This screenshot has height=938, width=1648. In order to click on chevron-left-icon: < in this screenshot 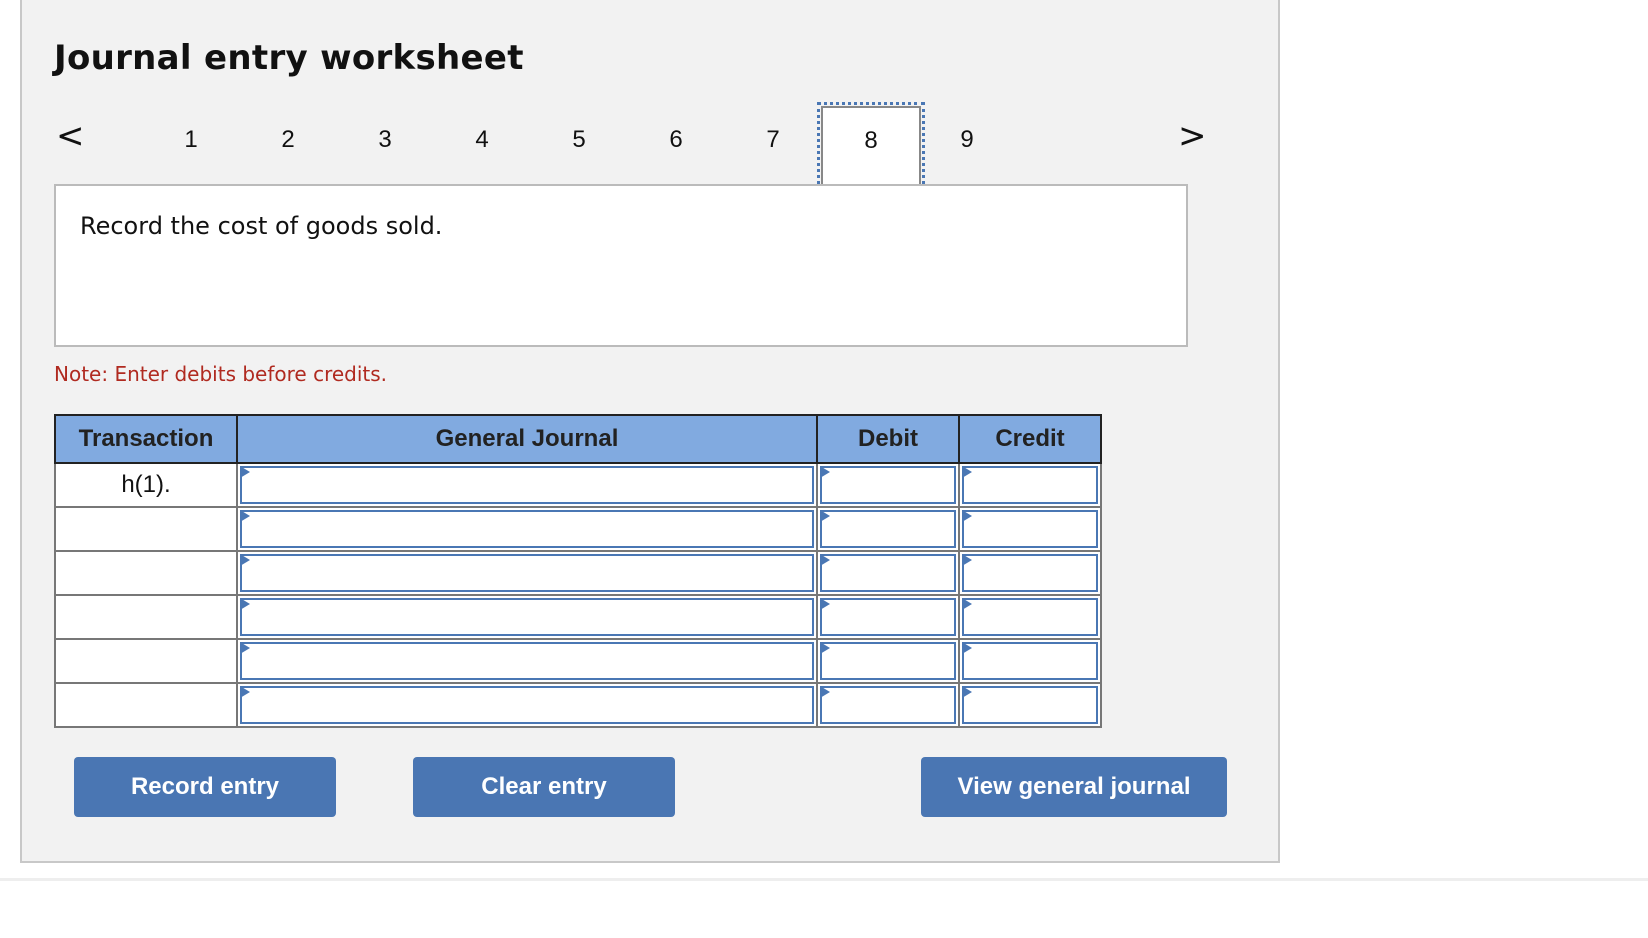, I will do `click(70, 136)`.